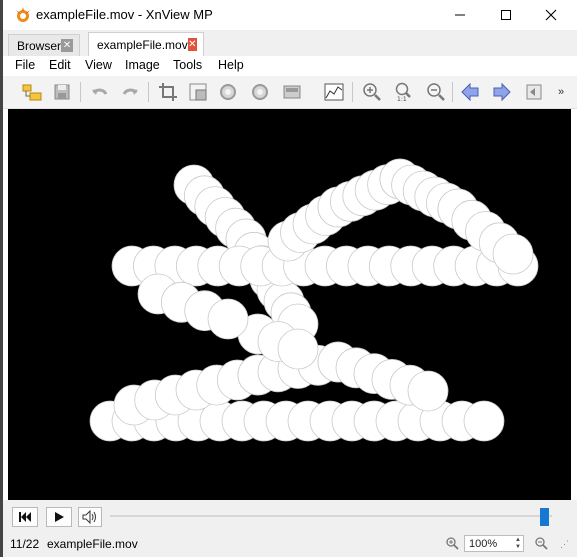 This screenshot has height=557, width=577. Describe the element at coordinates (231, 65) in the screenshot. I see `menu-help: Help` at that location.